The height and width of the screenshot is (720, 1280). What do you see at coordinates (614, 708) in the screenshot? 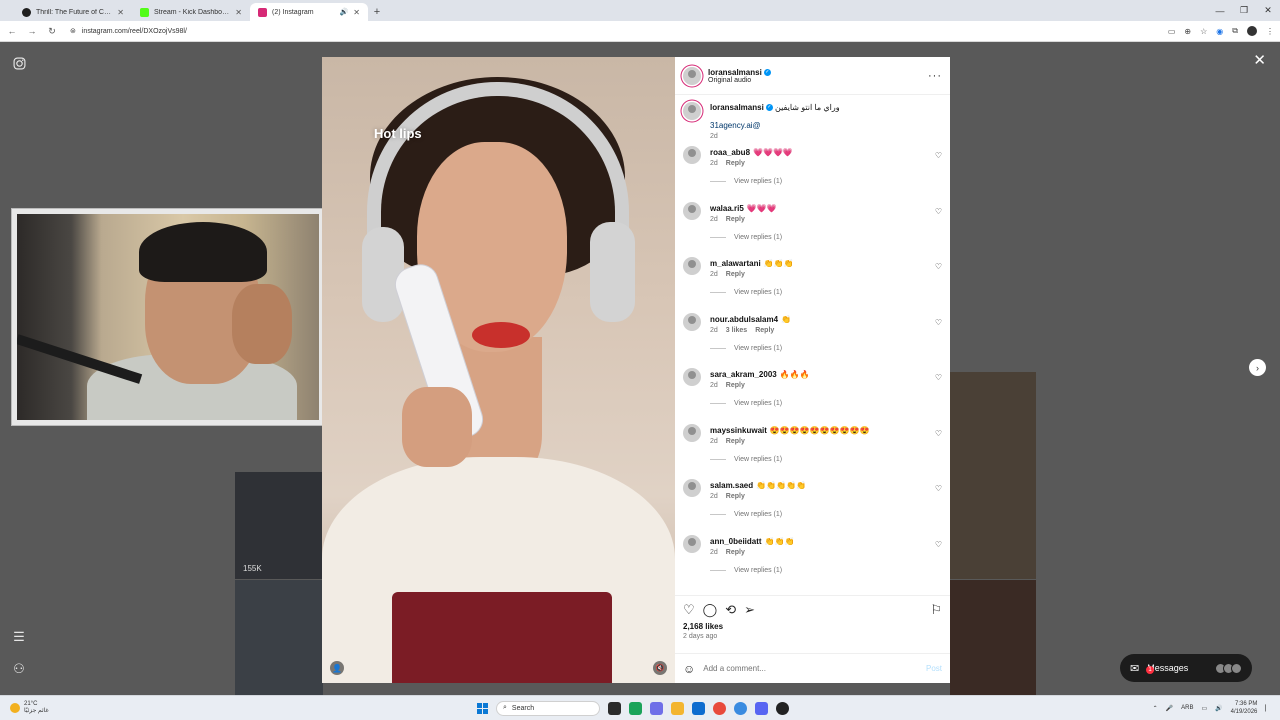
I see `taskview-icon` at bounding box center [614, 708].